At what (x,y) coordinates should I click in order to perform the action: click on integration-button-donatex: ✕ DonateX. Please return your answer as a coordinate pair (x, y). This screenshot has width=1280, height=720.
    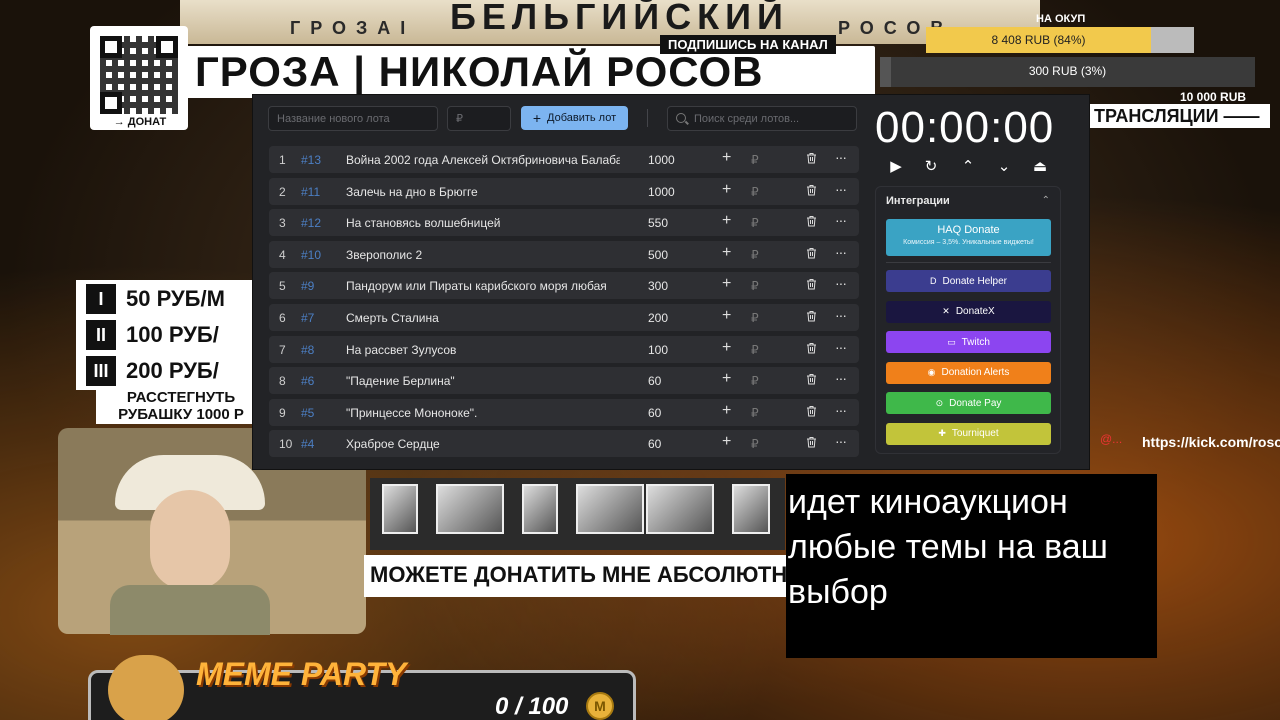
    Looking at the image, I should click on (968, 311).